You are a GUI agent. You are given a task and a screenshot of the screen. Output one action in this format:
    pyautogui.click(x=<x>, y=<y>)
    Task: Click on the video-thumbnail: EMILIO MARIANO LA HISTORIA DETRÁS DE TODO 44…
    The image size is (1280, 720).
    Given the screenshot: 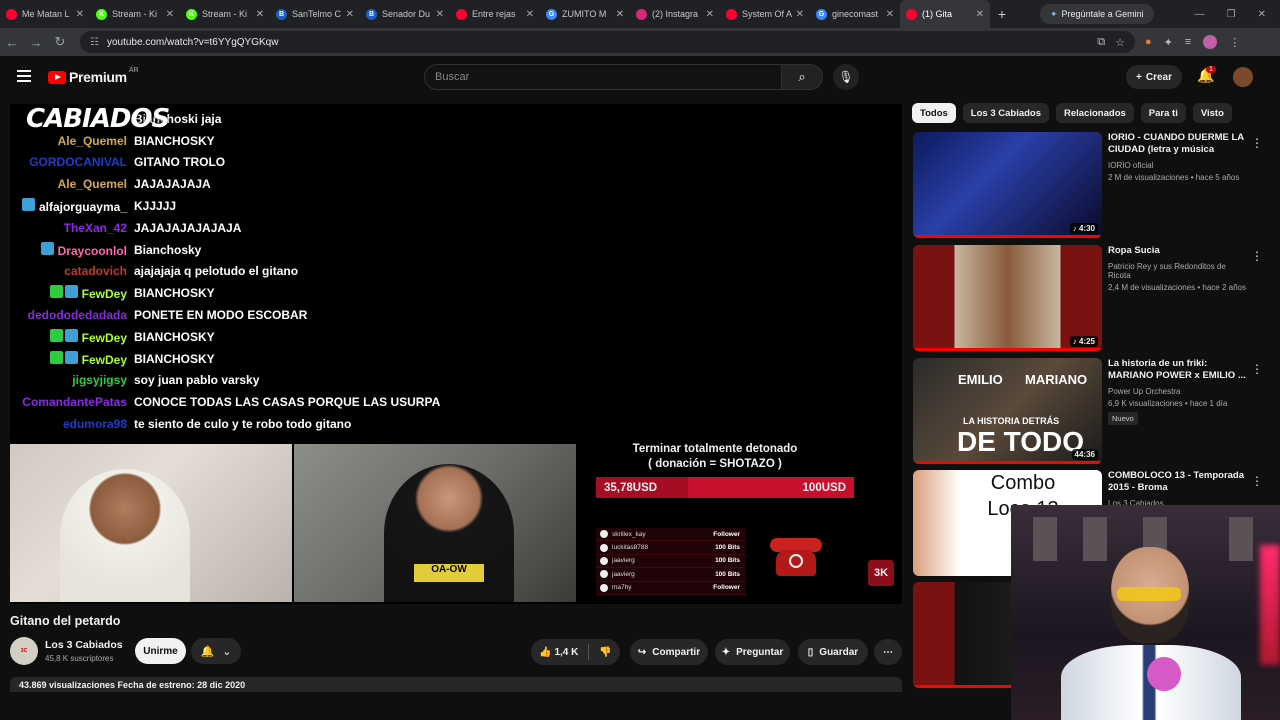 What is the action you would take?
    pyautogui.click(x=1007, y=411)
    